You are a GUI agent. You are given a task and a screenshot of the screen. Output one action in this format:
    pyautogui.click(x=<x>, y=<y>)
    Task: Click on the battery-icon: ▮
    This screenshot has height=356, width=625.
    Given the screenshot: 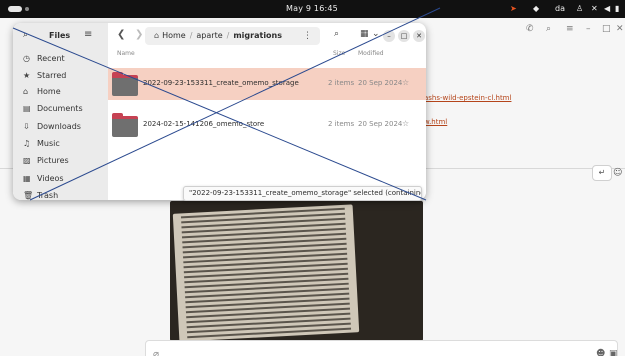 What is the action you would take?
    pyautogui.click(x=617, y=8)
    